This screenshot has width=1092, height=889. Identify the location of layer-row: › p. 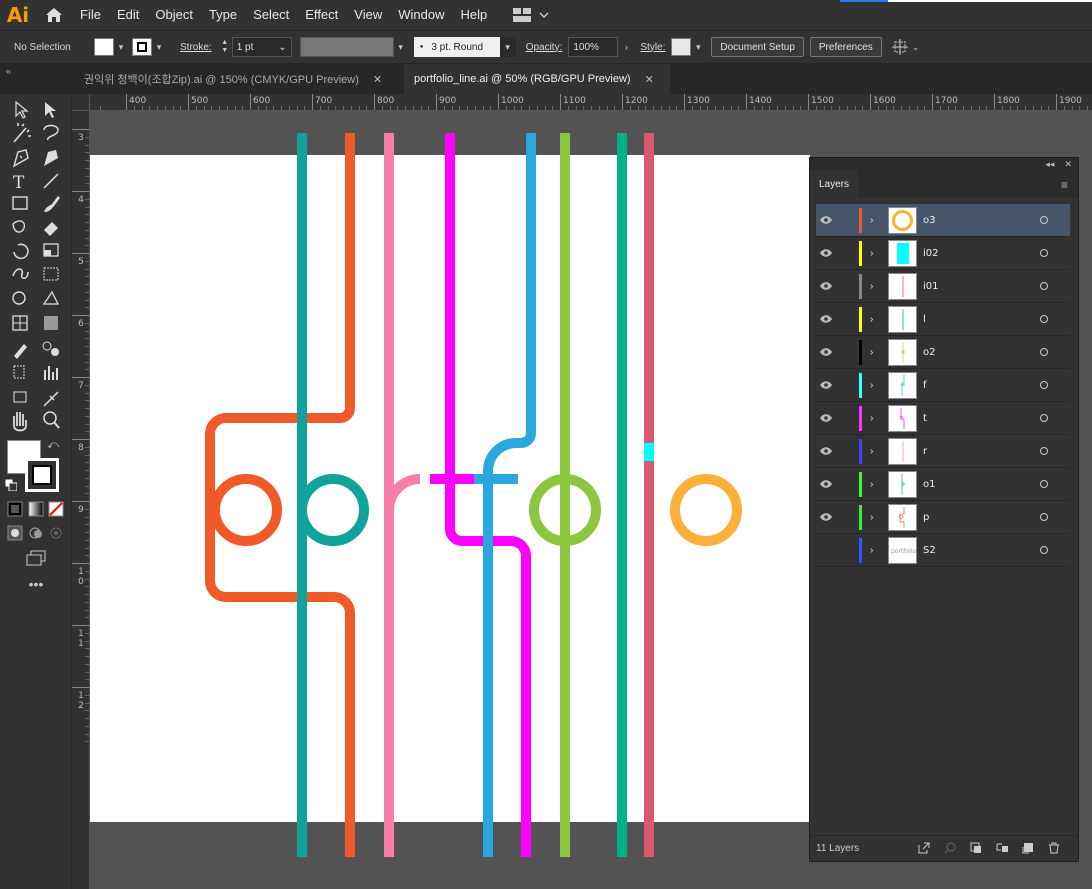
(943, 517).